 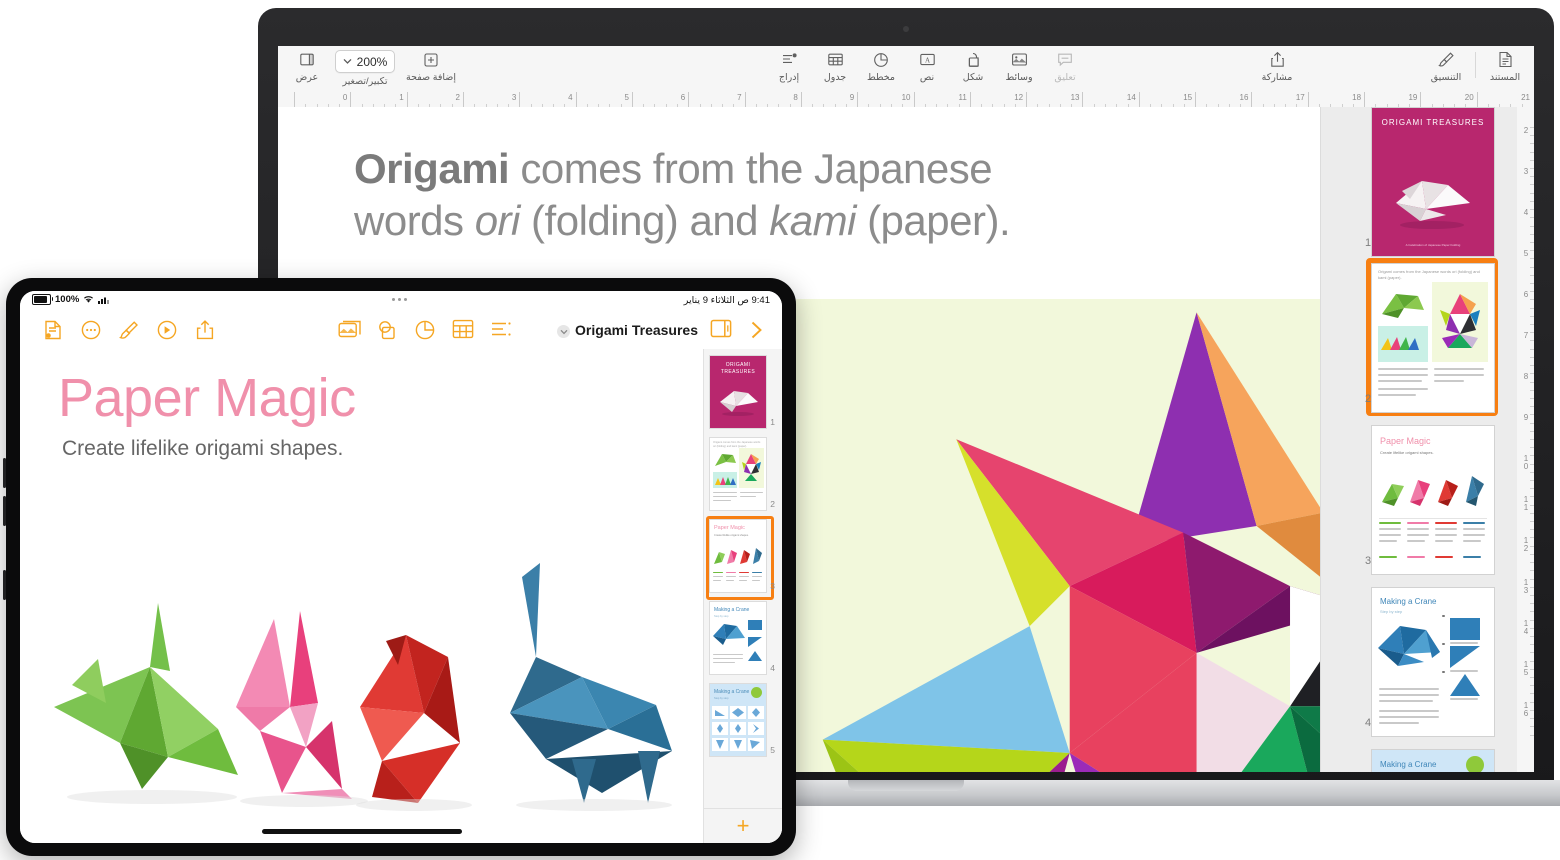 What do you see at coordinates (53, 330) in the screenshot?
I see `document-settings-icon` at bounding box center [53, 330].